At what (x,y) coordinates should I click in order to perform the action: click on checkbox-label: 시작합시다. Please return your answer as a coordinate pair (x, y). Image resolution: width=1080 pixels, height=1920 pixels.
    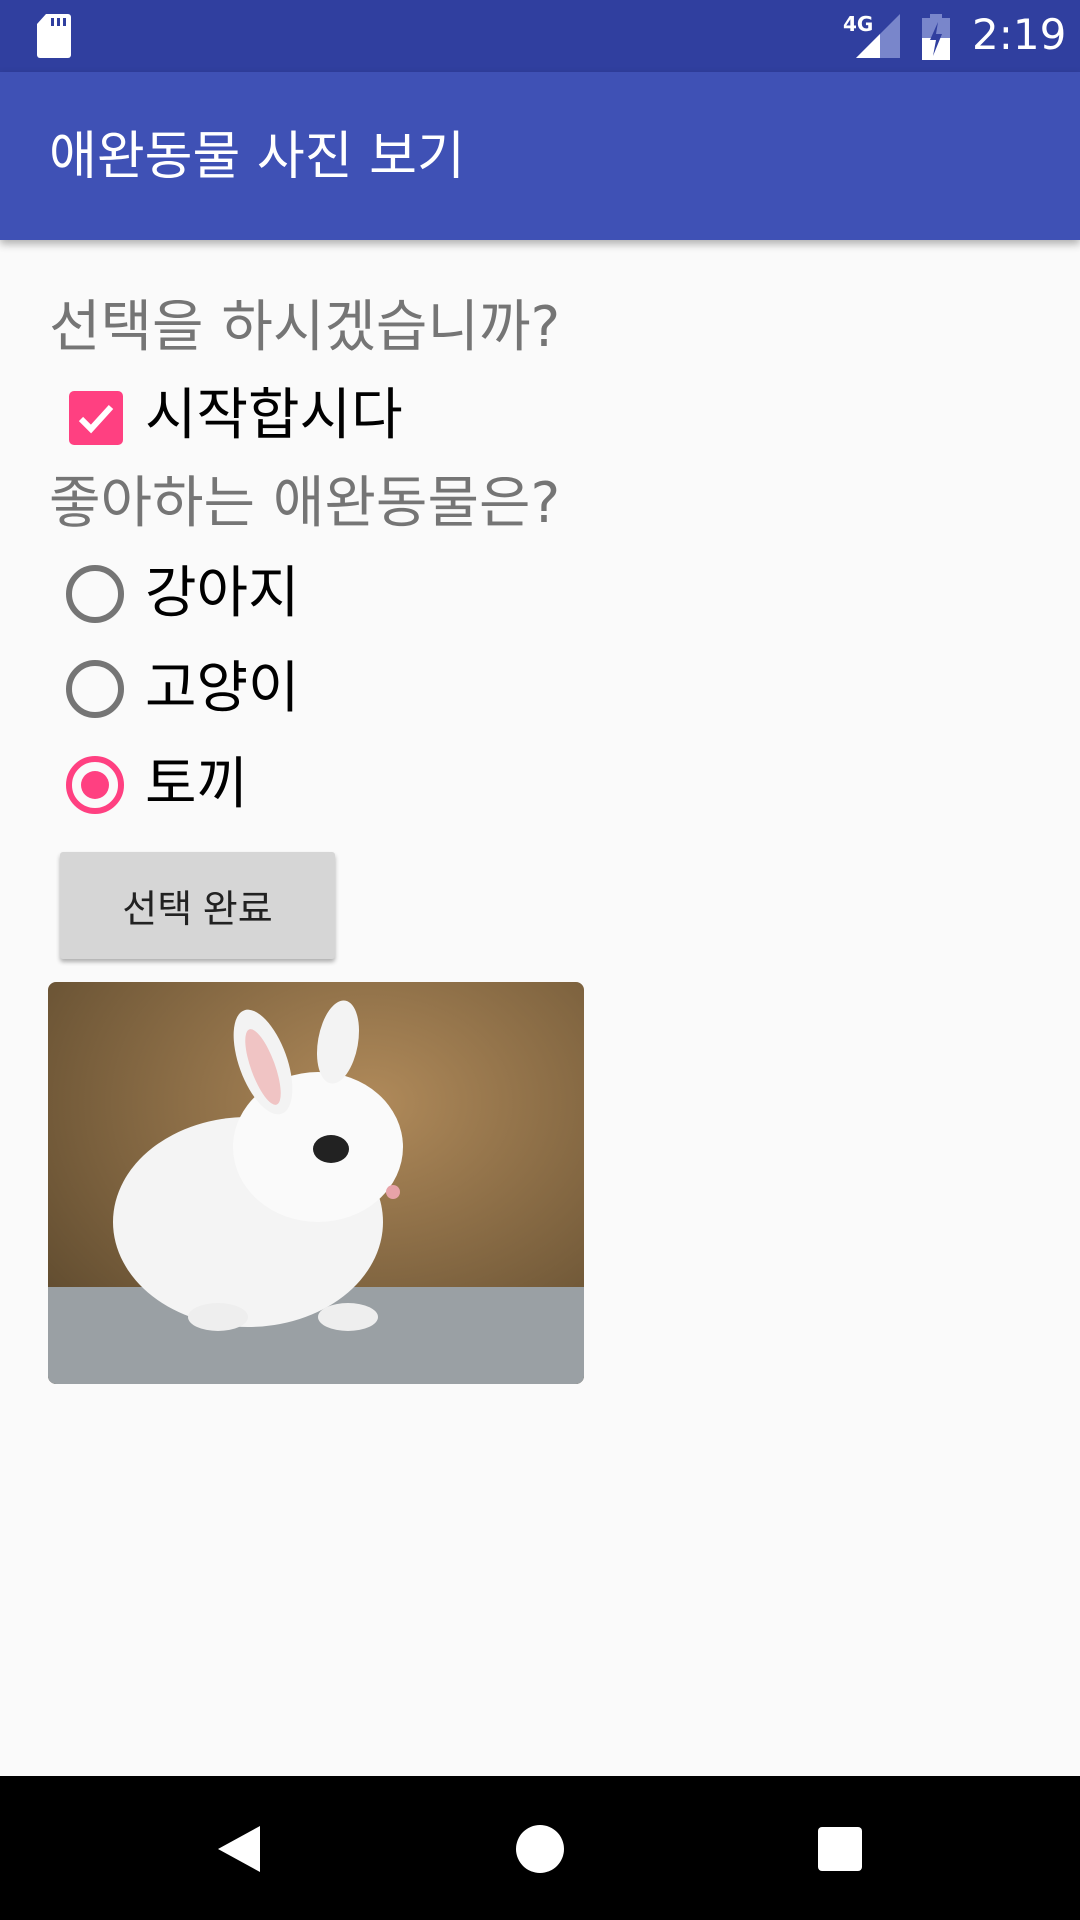
    Looking at the image, I should click on (274, 415).